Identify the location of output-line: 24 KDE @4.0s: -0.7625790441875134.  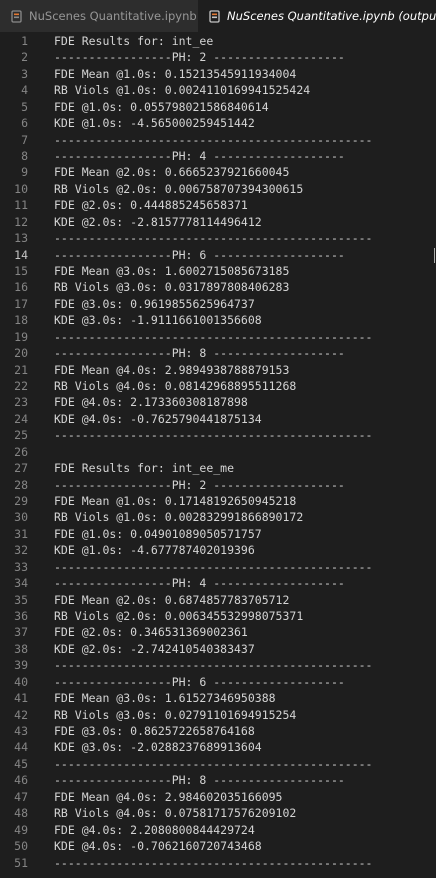
(218, 419).